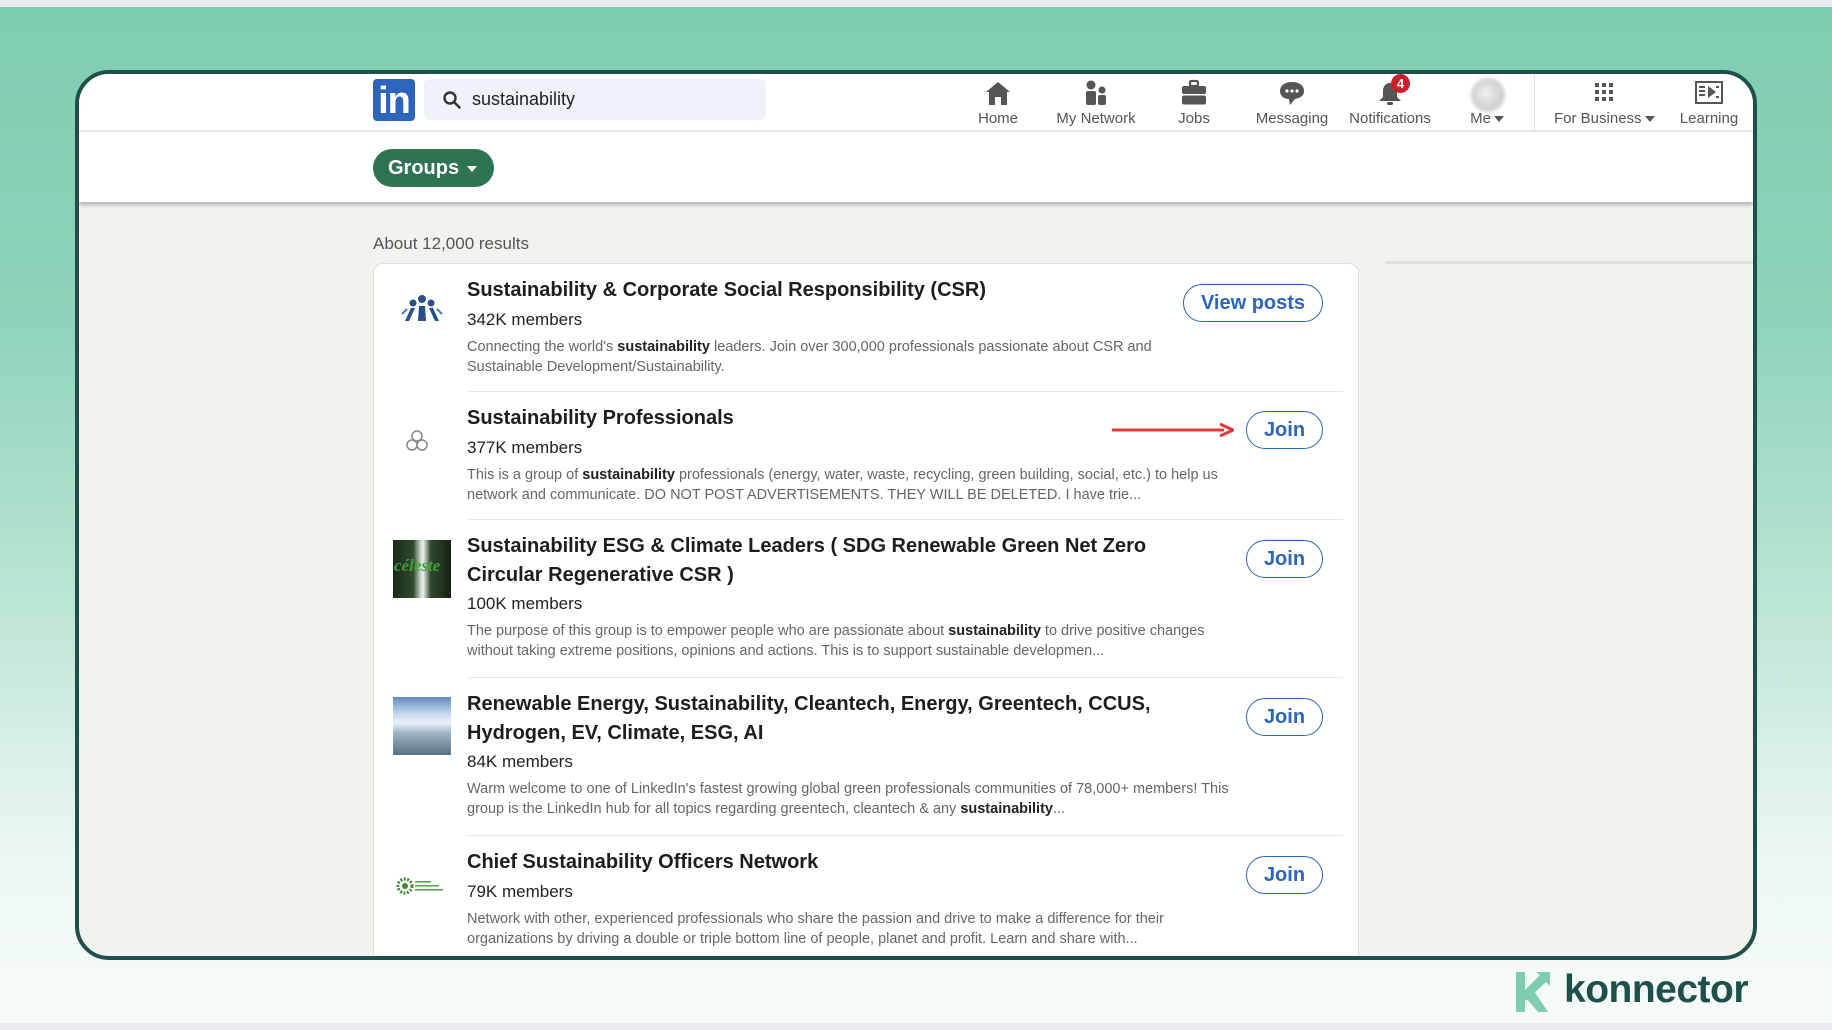 The image size is (1832, 1030). I want to click on group-title: Chief Sustainability Officers Network, so click(847, 862).